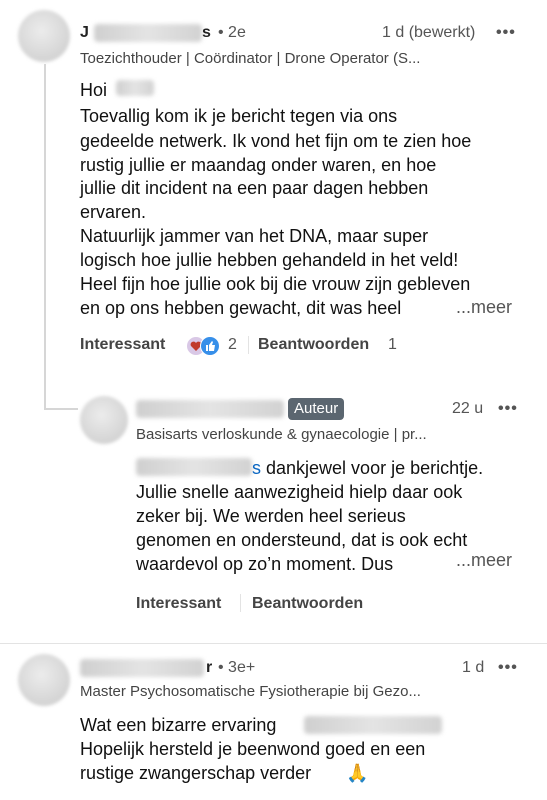  Describe the element at coordinates (271, 516) in the screenshot. I see `reply-line: zeker bij. We werden heel serieus` at that location.